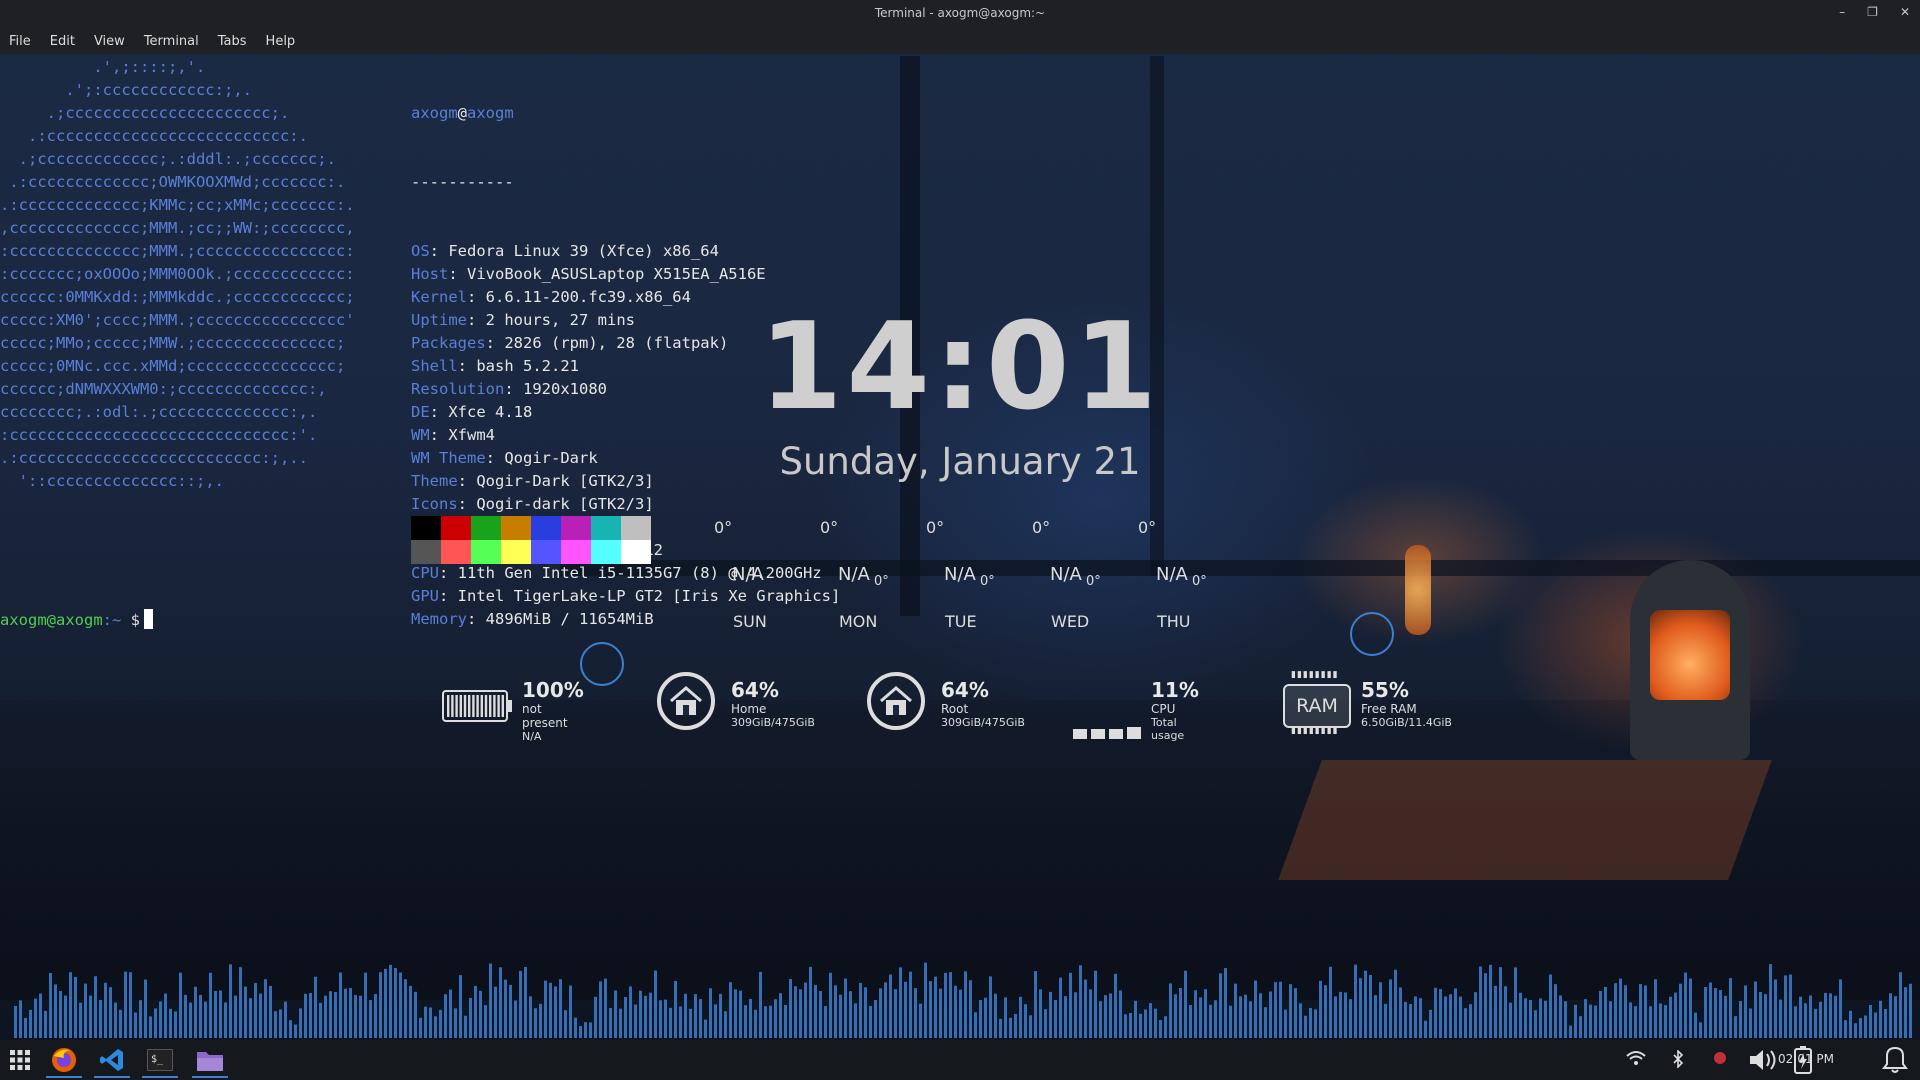  What do you see at coordinates (109, 41) in the screenshot?
I see `menu-view: View` at bounding box center [109, 41].